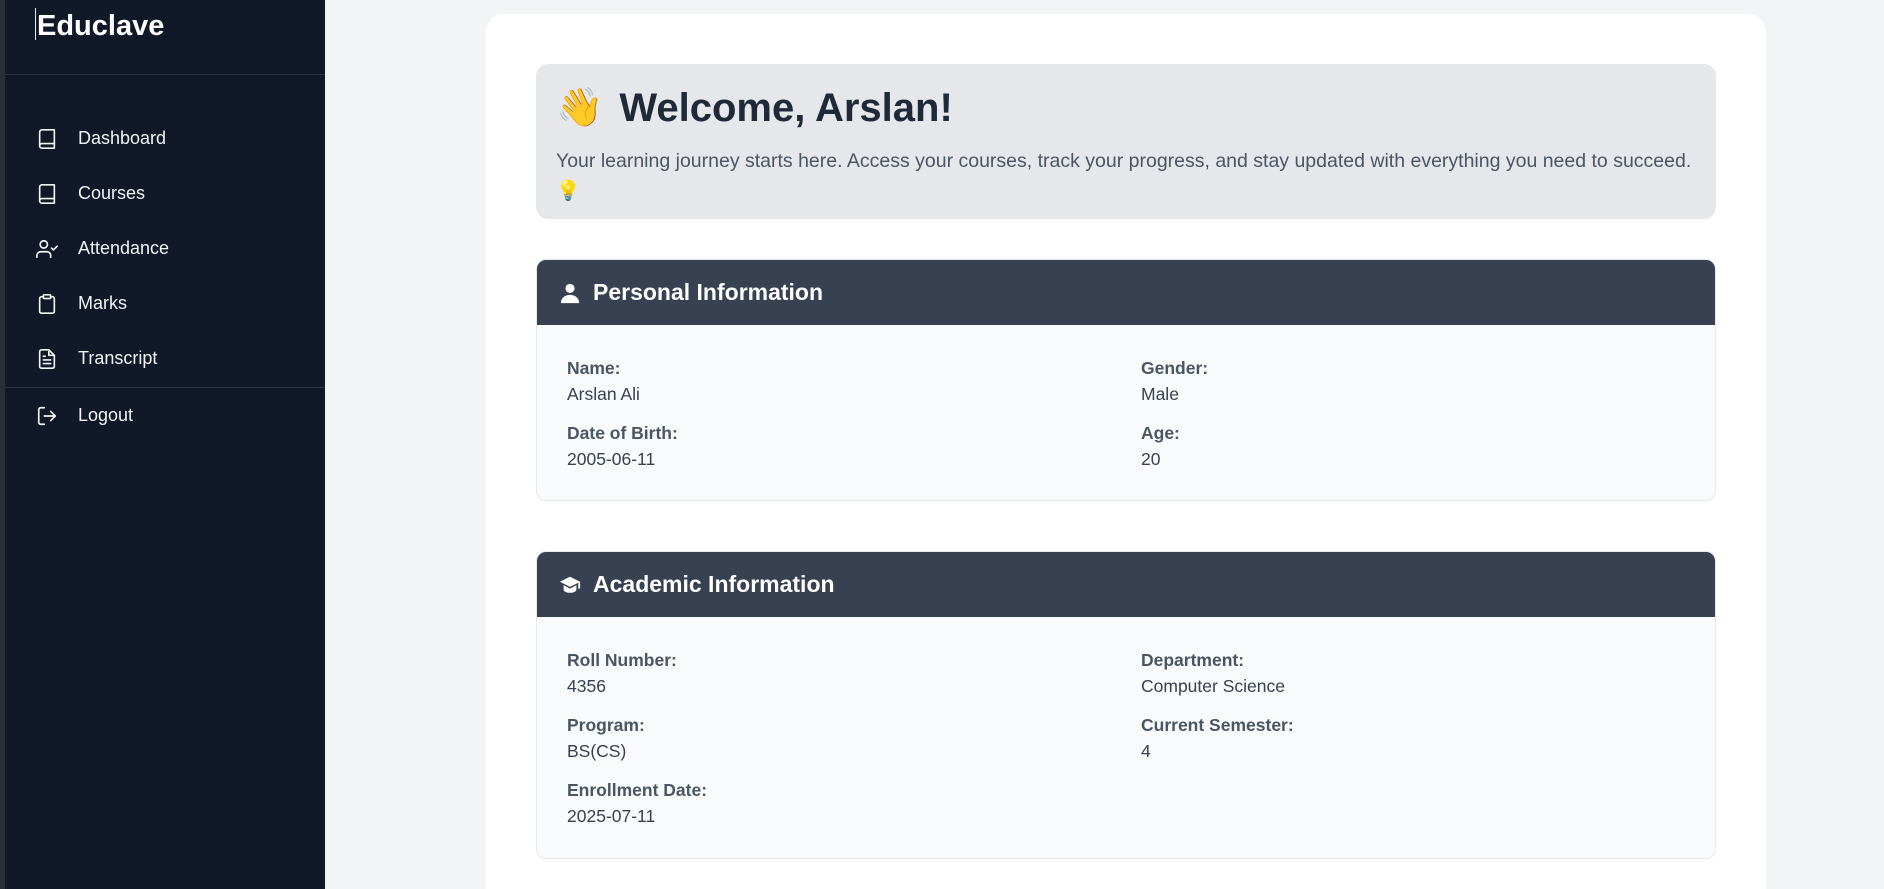 The image size is (1884, 889). I want to click on field-value: Male, so click(1160, 394).